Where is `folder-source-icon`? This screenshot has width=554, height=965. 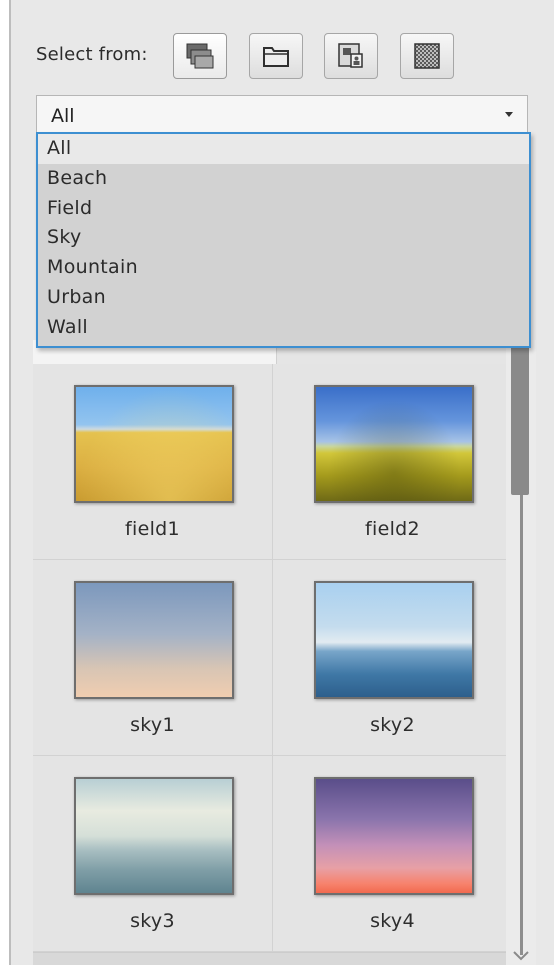
folder-source-icon is located at coordinates (276, 57).